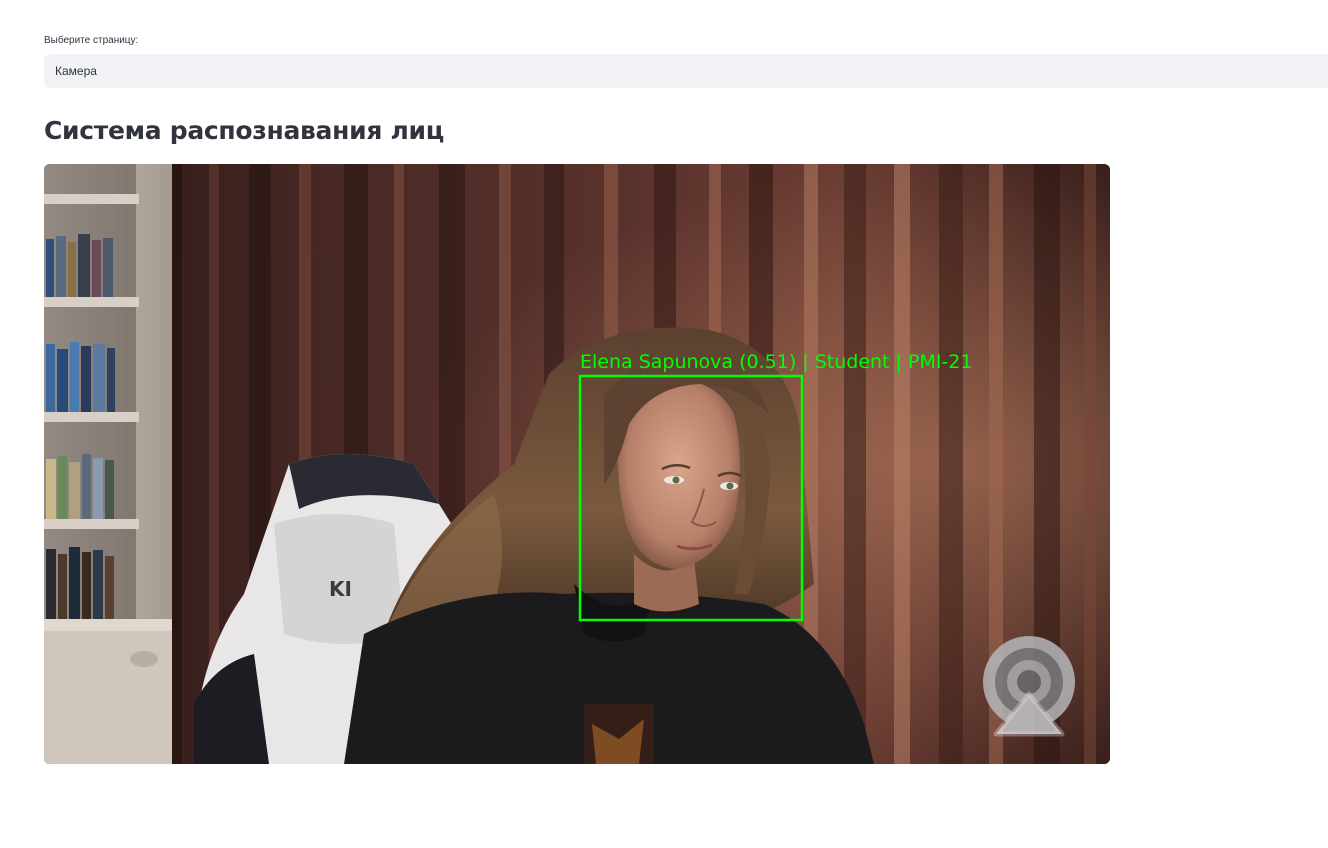 Image resolution: width=1328 pixels, height=848 pixels. What do you see at coordinates (686, 71) in the screenshot?
I see `page-select: Камера` at bounding box center [686, 71].